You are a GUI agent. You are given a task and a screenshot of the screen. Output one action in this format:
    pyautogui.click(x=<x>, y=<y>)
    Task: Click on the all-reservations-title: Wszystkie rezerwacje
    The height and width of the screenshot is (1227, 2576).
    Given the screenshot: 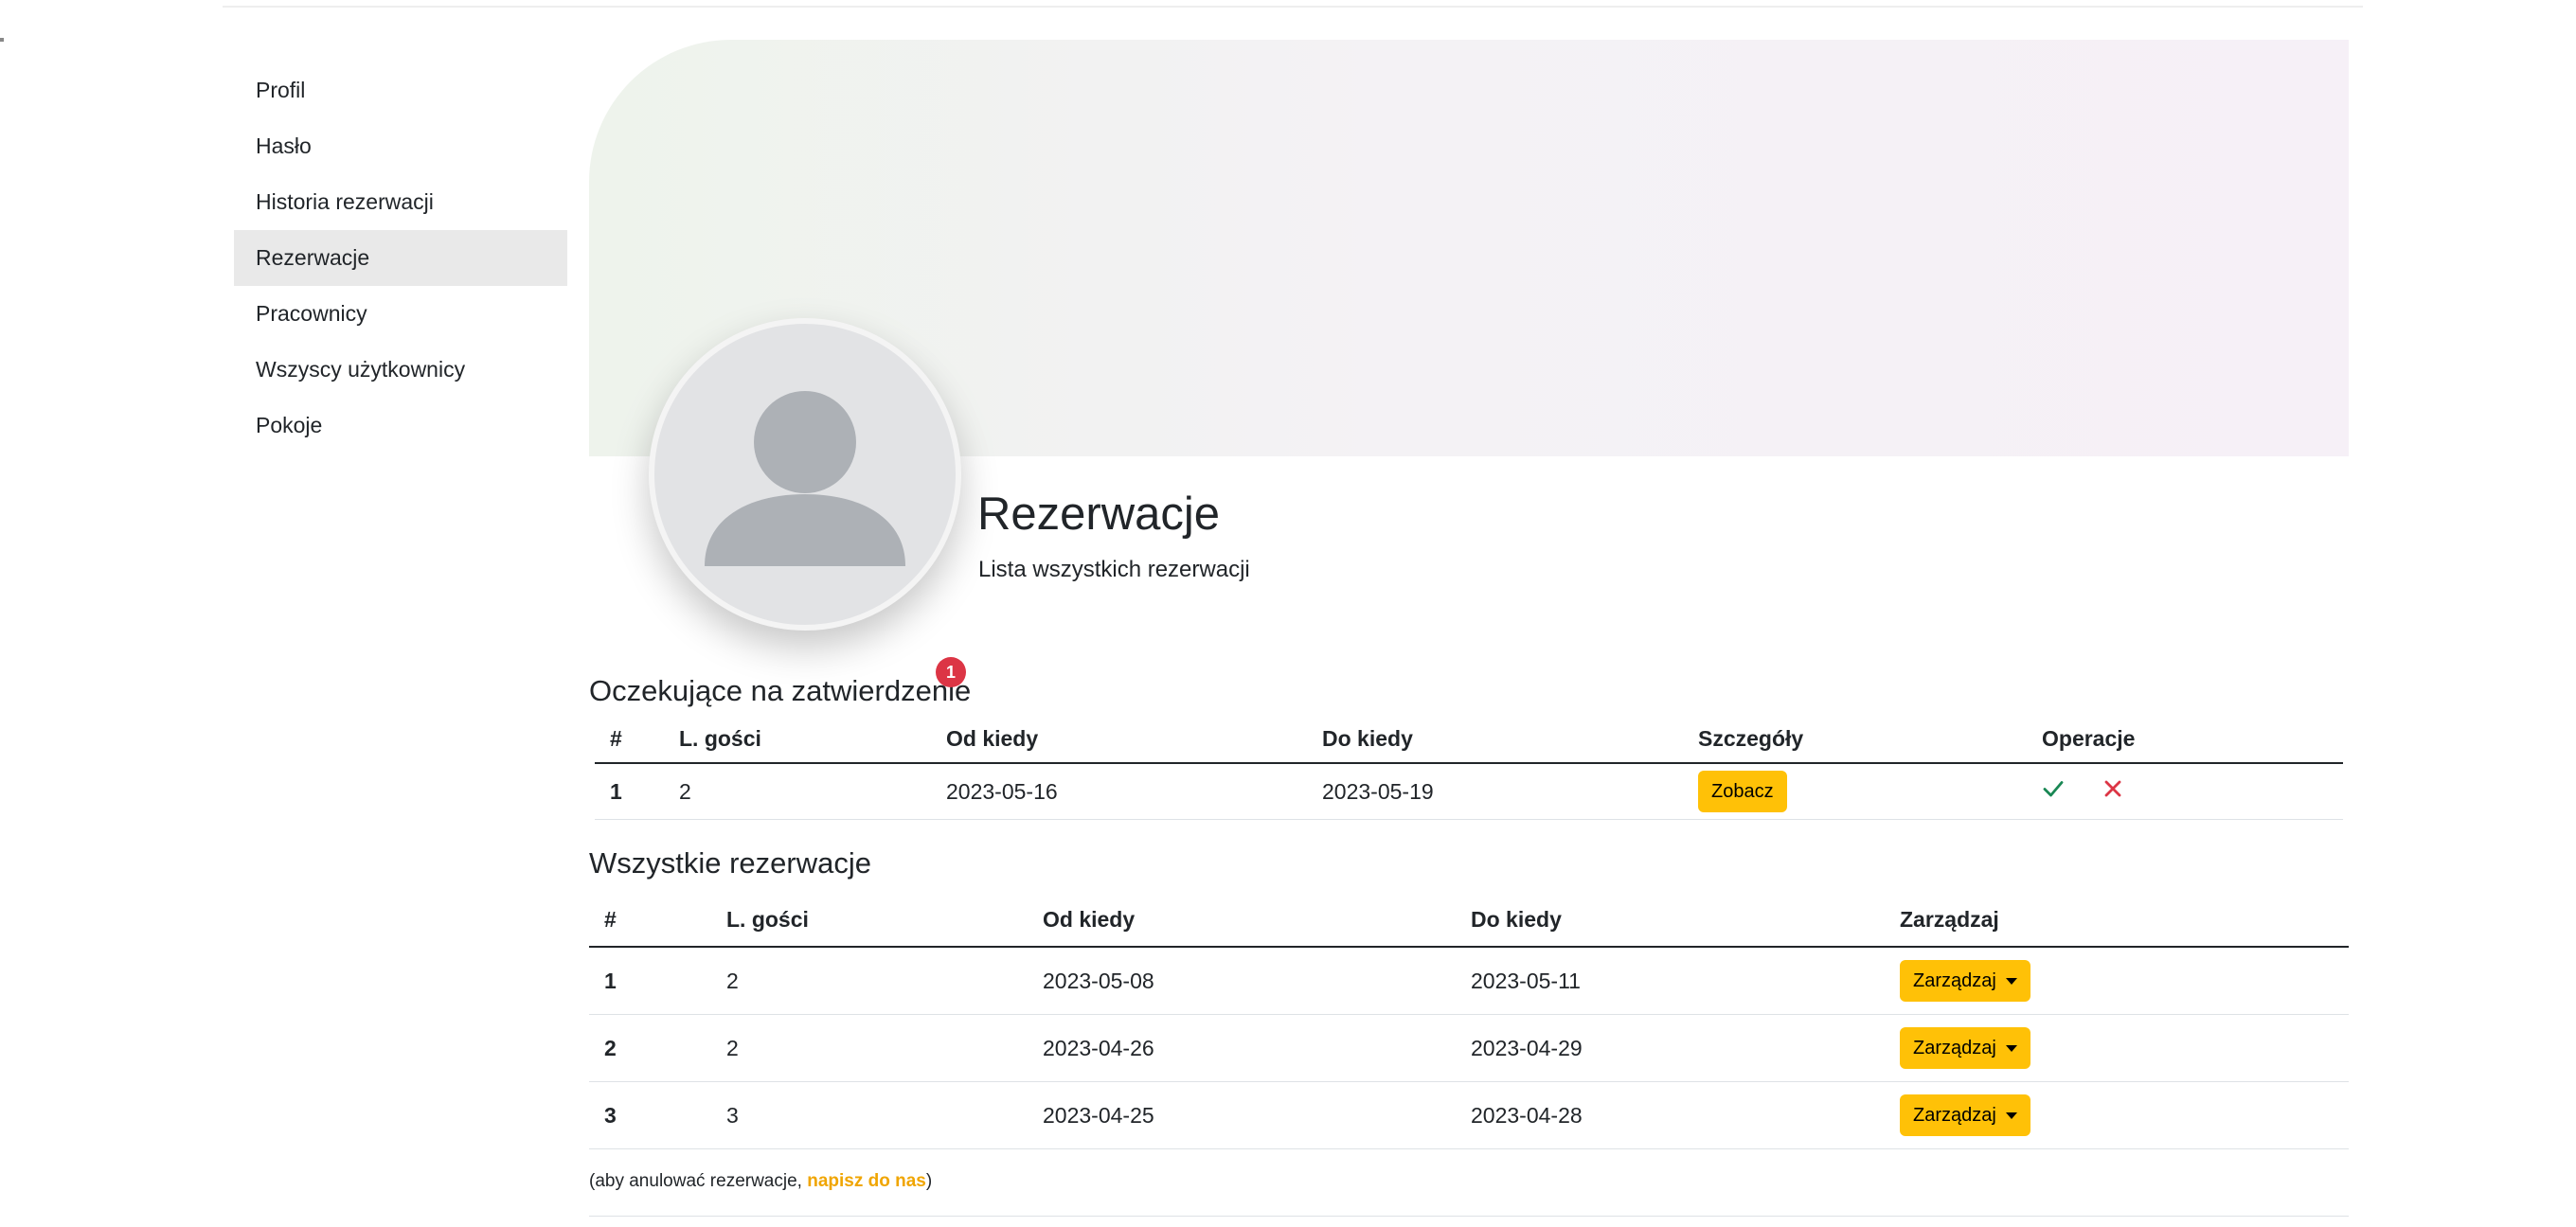 What is the action you would take?
    pyautogui.click(x=730, y=863)
    